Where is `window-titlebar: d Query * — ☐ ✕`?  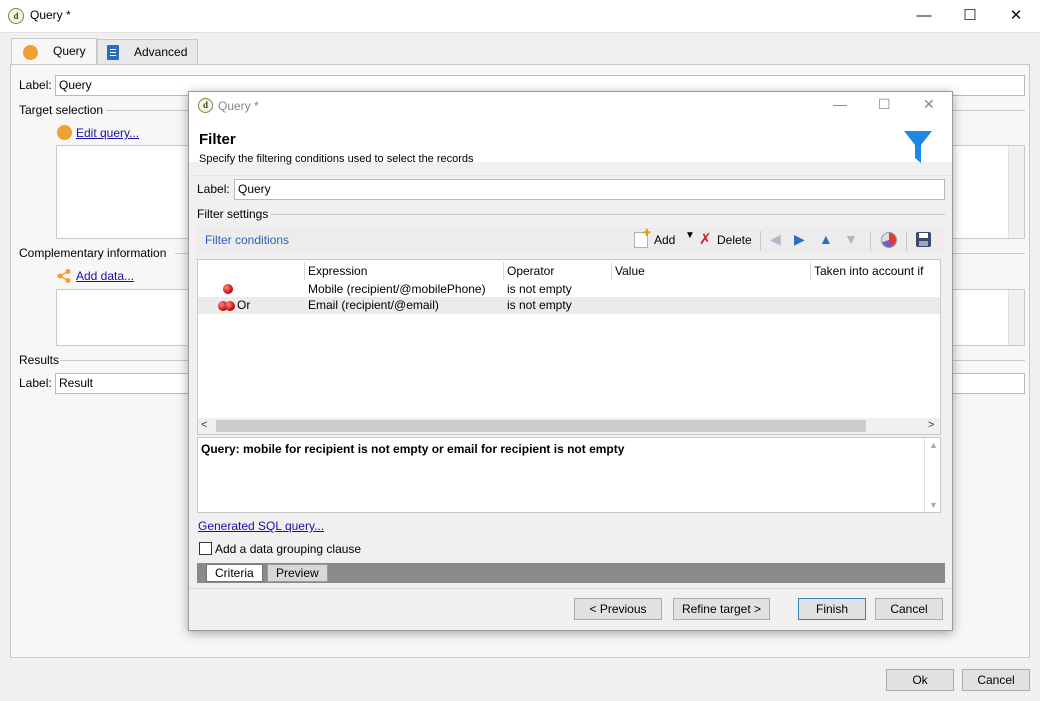 window-titlebar: d Query * — ☐ ✕ is located at coordinates (520, 16).